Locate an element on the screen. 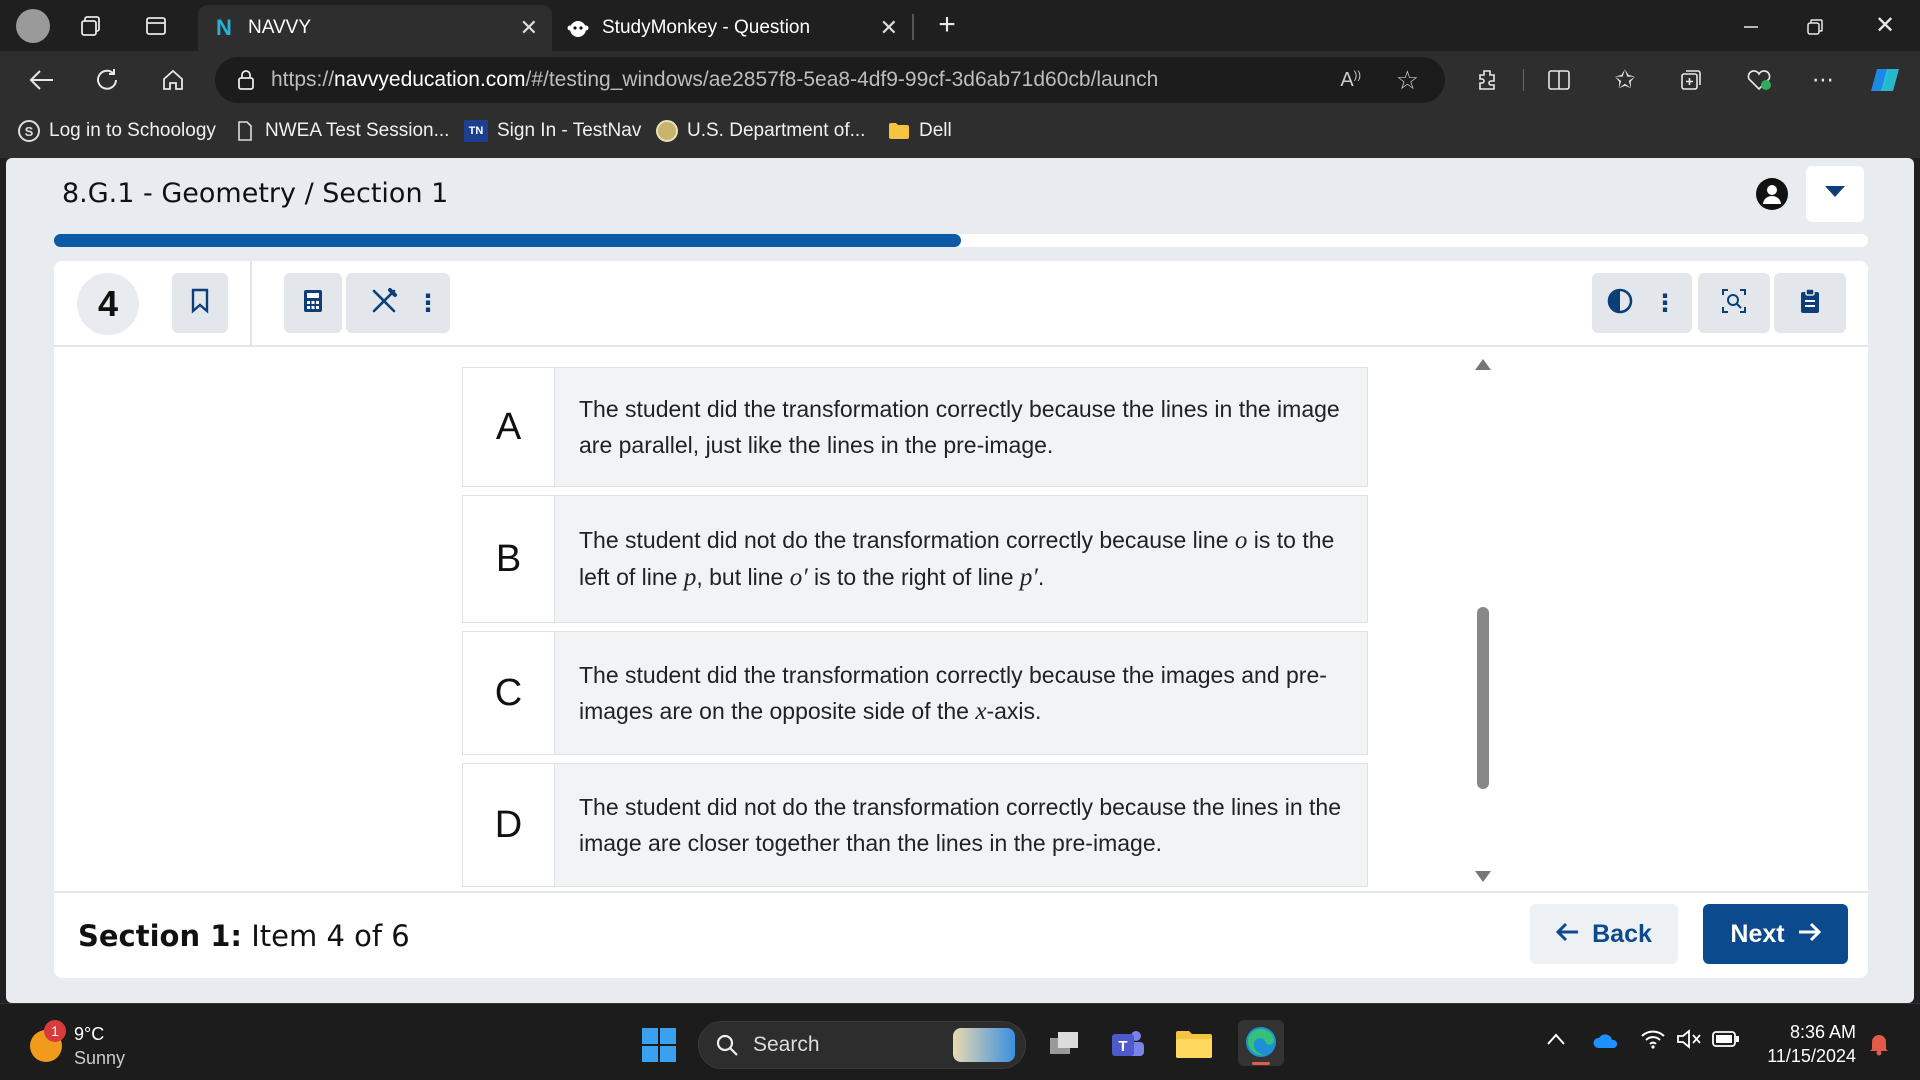  weather-widget: 1 9°C Sunny is located at coordinates (78, 1045).